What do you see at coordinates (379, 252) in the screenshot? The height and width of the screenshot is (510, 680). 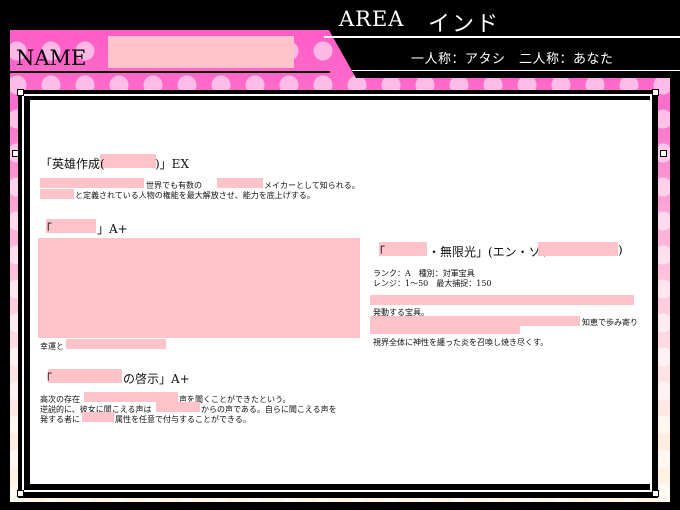 I see `np-prefix: 「` at bounding box center [379, 252].